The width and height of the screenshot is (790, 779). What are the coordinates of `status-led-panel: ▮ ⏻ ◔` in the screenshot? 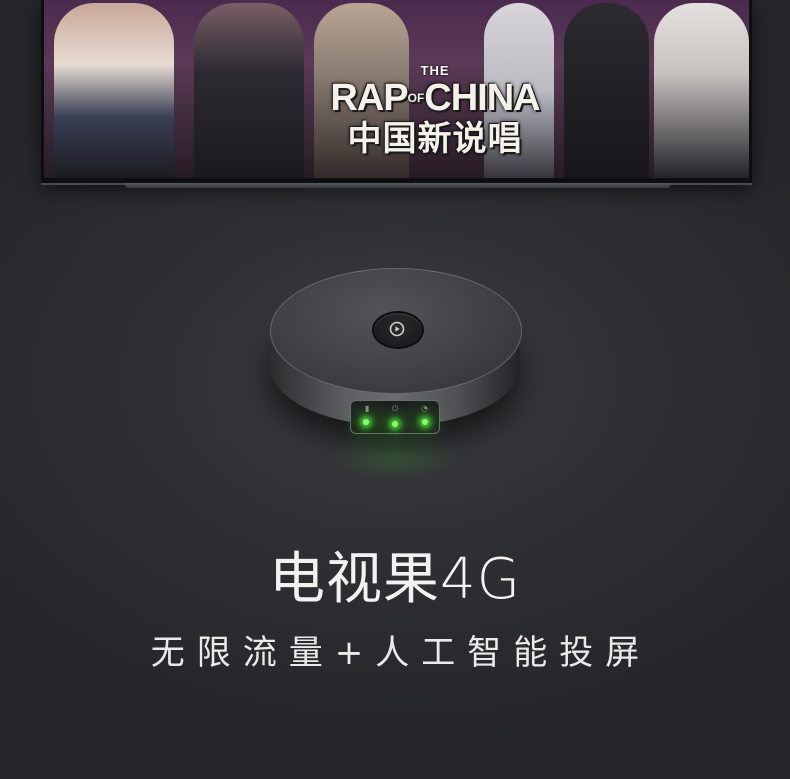 It's located at (395, 417).